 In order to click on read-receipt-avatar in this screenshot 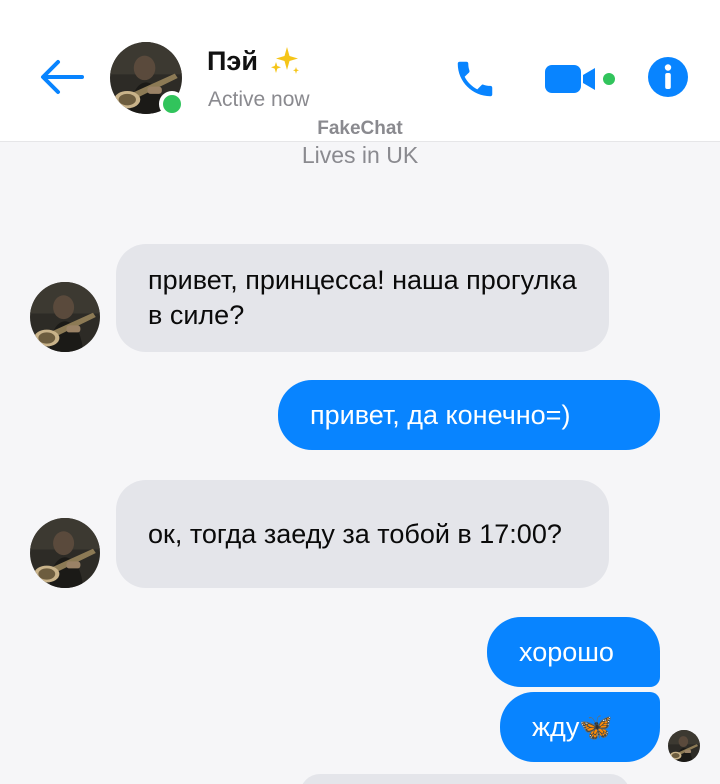, I will do `click(684, 746)`.